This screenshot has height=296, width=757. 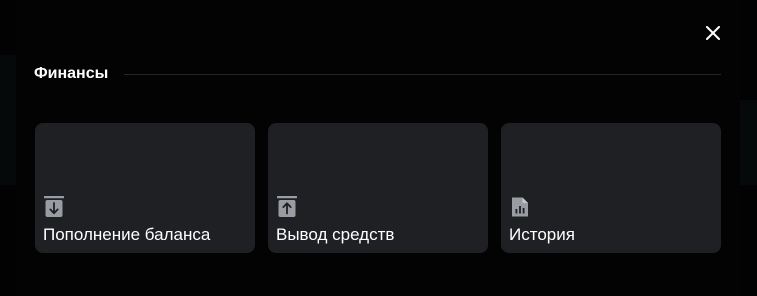 What do you see at coordinates (127, 234) in the screenshot?
I see `deposit-label: Пополнение баланса` at bounding box center [127, 234].